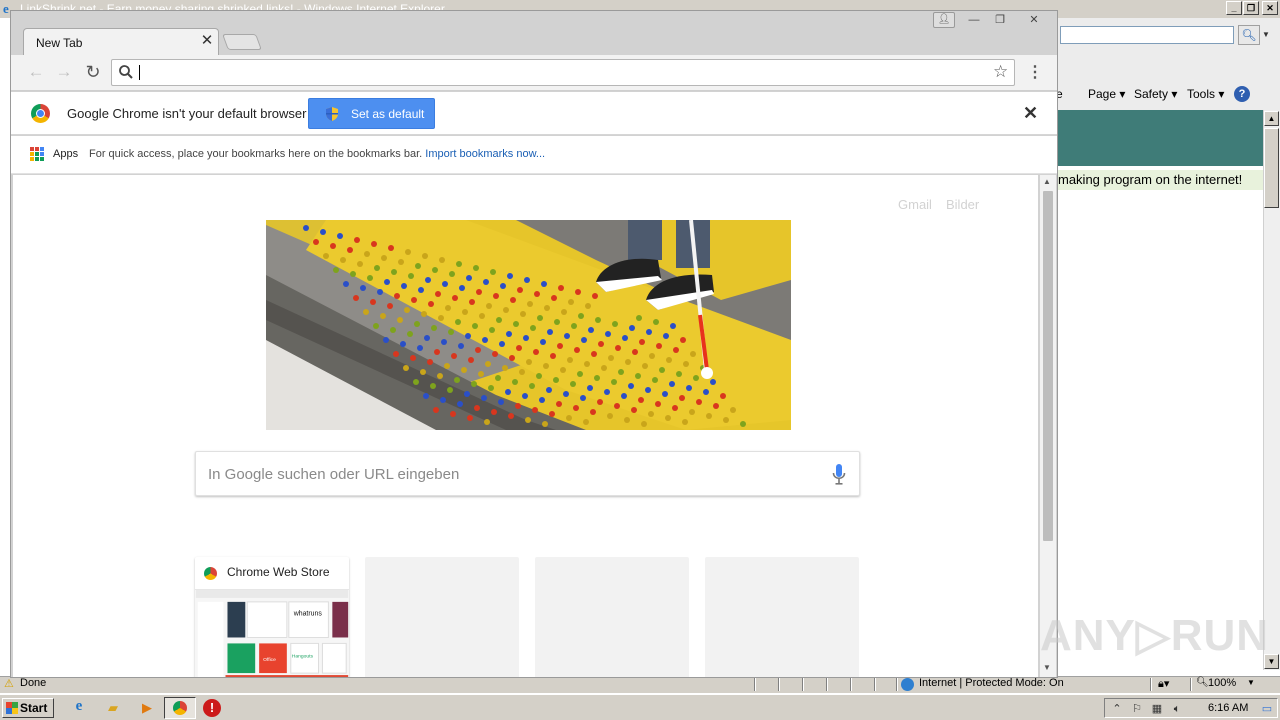 This screenshot has width=1280, height=720. Describe the element at coordinates (79, 708) in the screenshot. I see `ie-taskbar-icon: e` at that location.